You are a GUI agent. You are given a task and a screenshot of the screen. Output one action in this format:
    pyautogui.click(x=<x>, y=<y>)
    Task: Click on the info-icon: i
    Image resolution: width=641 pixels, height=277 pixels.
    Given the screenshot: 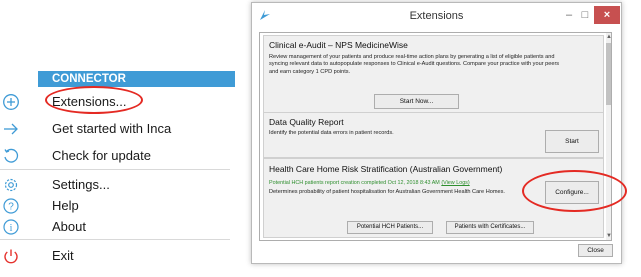 What is the action you would take?
    pyautogui.click(x=11, y=227)
    